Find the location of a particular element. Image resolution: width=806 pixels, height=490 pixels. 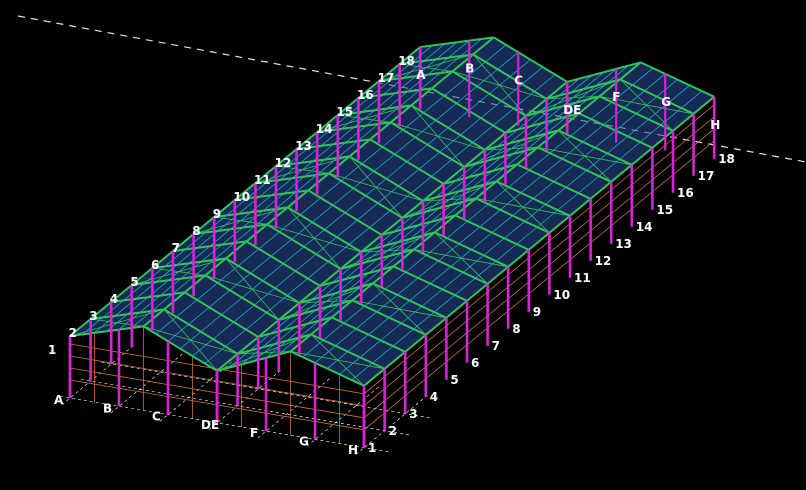

grid-label-back-h: H is located at coordinates (715, 125).